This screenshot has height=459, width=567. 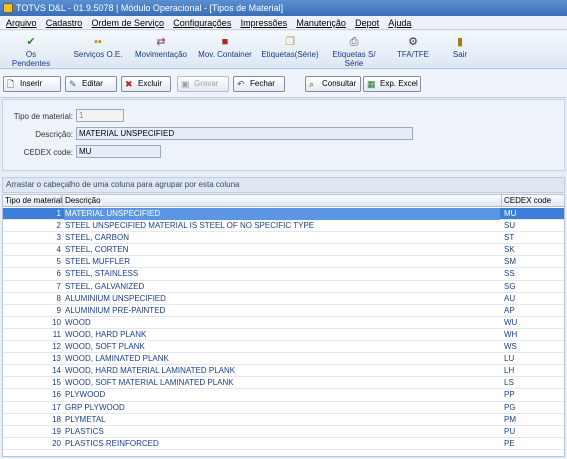 What do you see at coordinates (264, 23) in the screenshot?
I see `menu-impressoes: Impressões` at bounding box center [264, 23].